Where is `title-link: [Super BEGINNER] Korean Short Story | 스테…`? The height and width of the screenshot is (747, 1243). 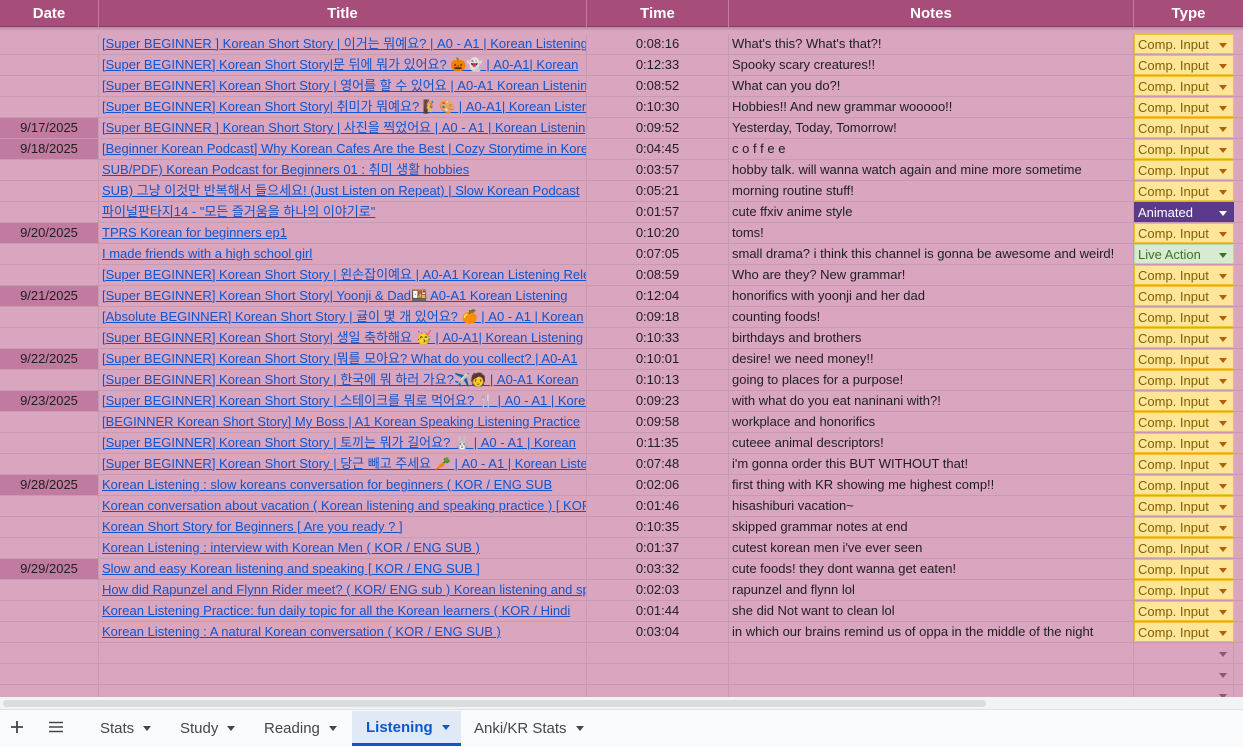 title-link: [Super BEGINNER] Korean Short Story | 스테… is located at coordinates (343, 401).